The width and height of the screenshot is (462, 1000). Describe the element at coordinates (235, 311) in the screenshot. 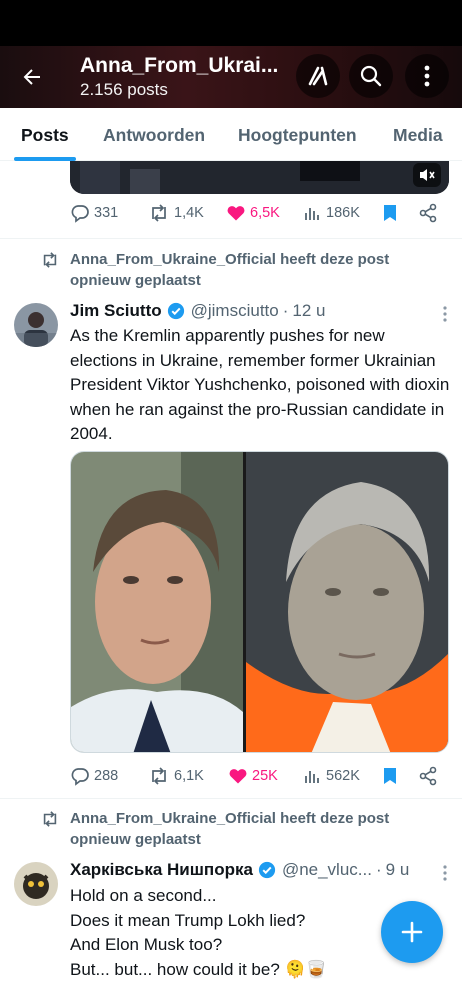

I see `author-handle: @jimsciutto` at that location.